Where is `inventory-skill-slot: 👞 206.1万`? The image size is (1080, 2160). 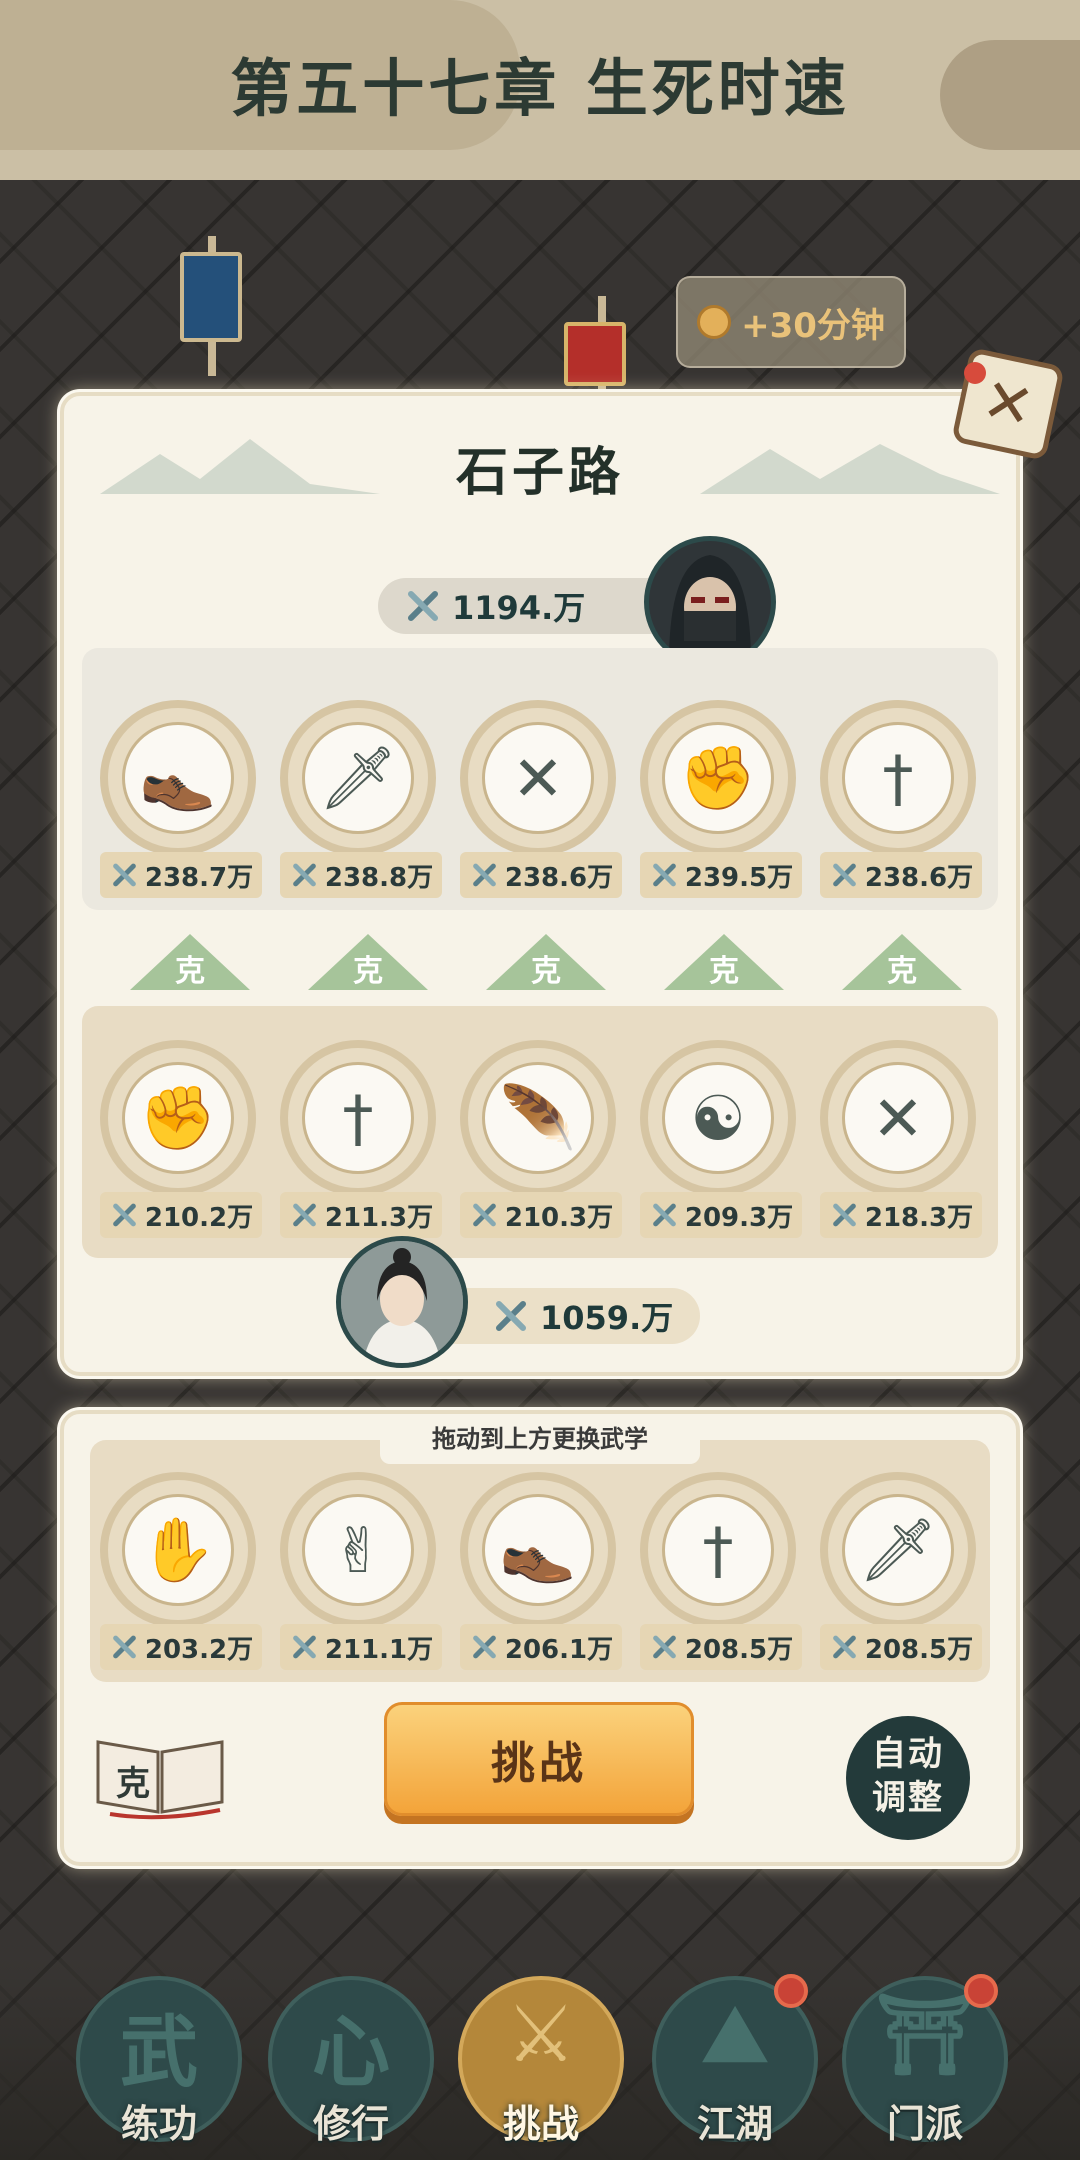 inventory-skill-slot: 👞 206.1万 is located at coordinates (541, 1571).